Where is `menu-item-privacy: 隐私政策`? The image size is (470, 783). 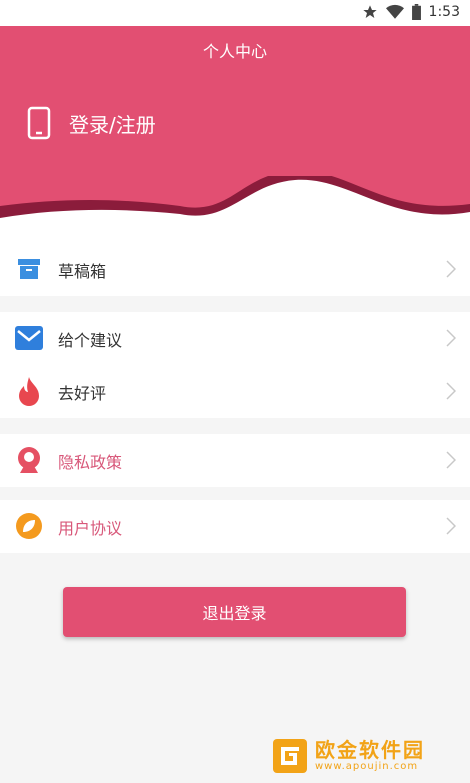
menu-item-privacy: 隐私政策 is located at coordinates (235, 460).